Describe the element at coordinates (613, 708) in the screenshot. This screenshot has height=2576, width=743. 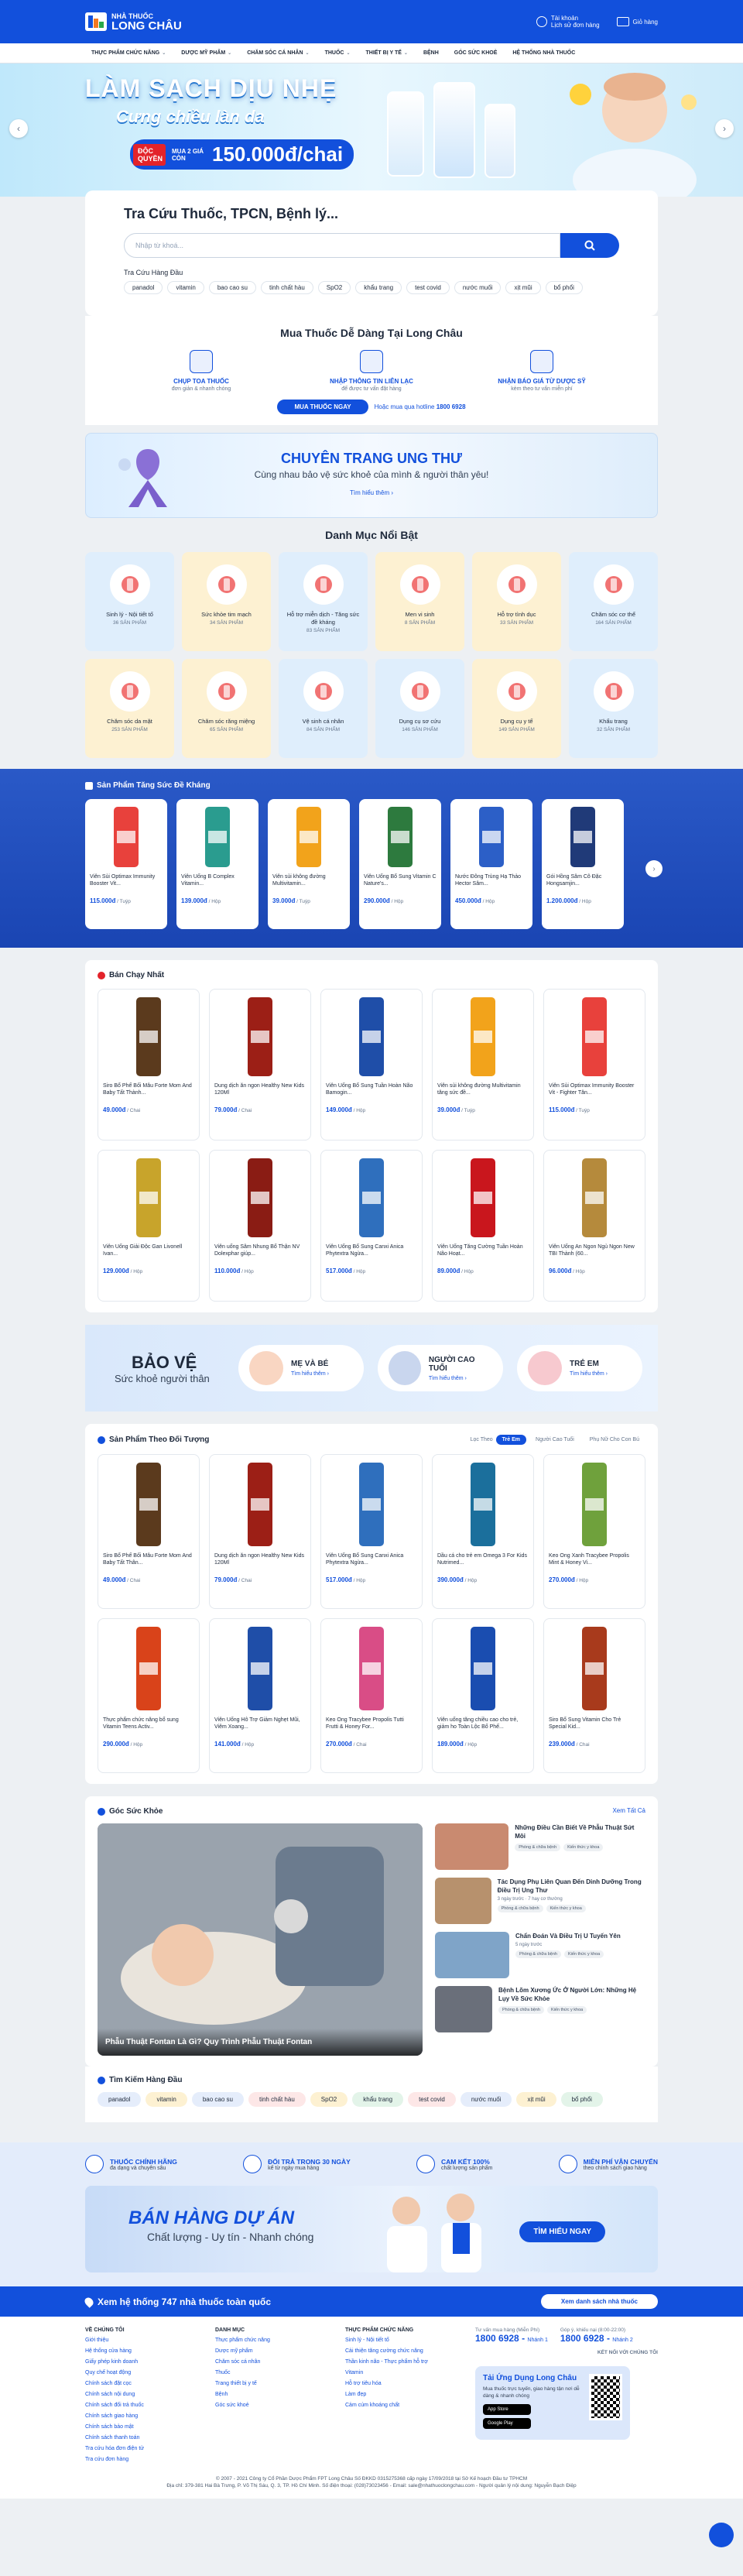
I see `category-card: Khẩu trang 32 SẢN PHẨM` at that location.